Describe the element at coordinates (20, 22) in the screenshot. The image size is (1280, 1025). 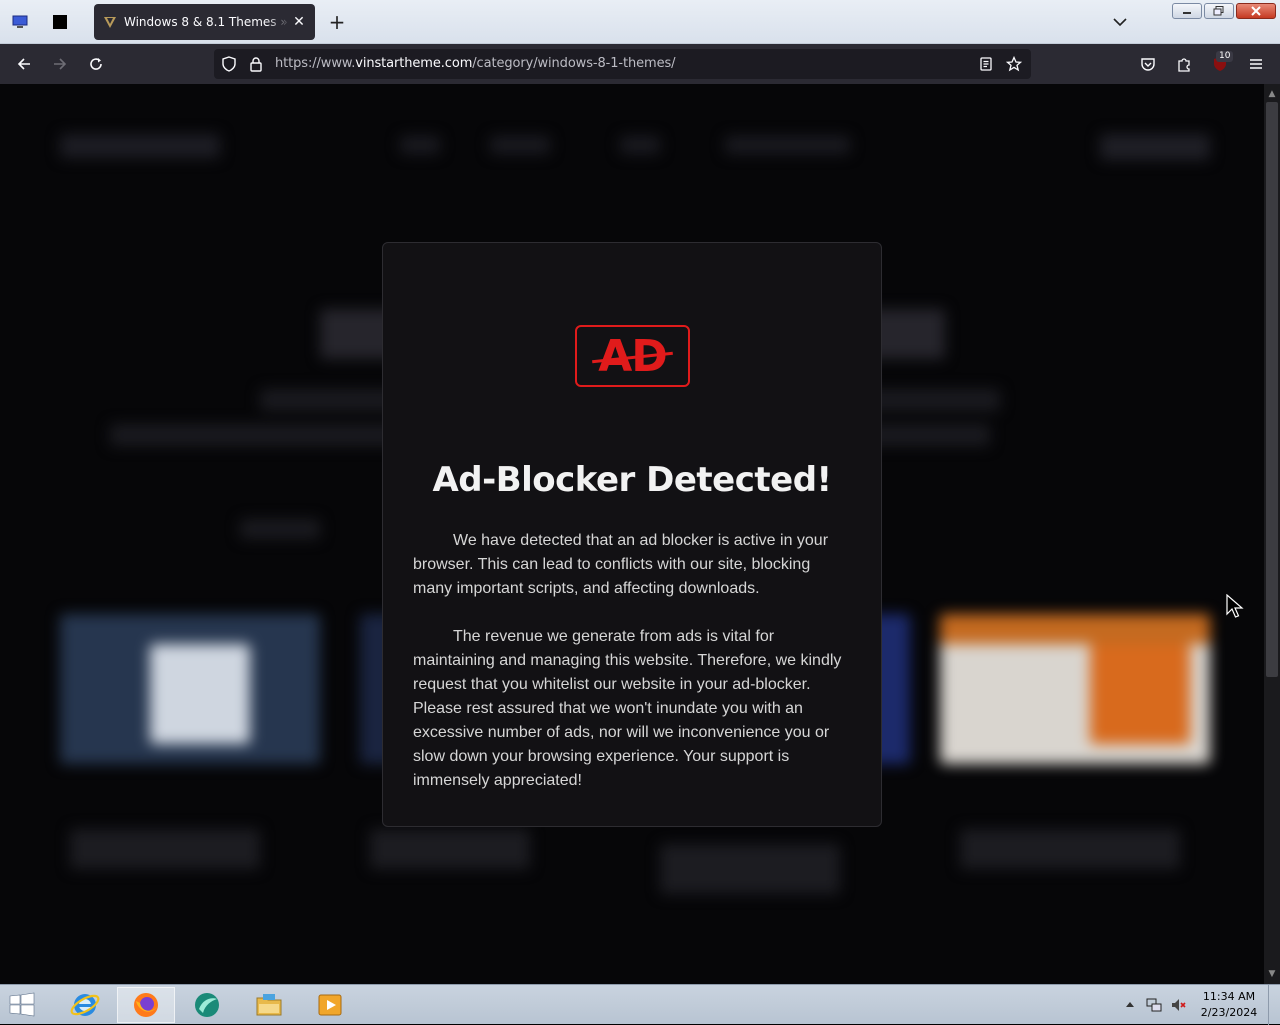
I see `pinned-desktop-icon` at that location.